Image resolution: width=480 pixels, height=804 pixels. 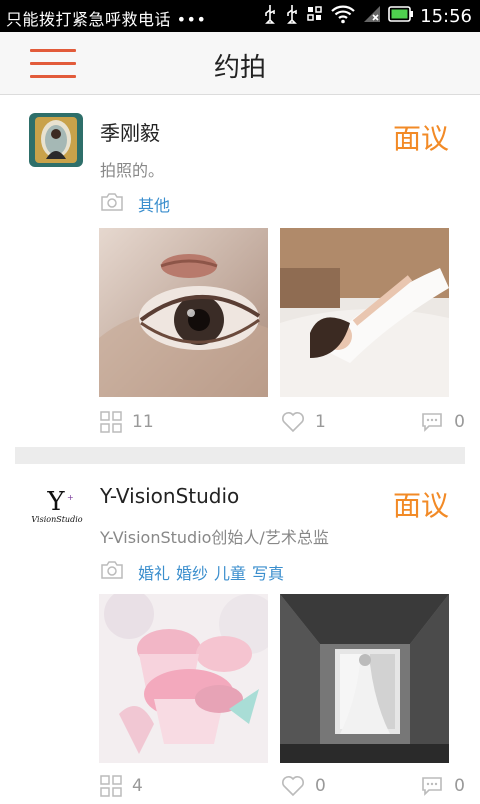 I want to click on battery-icon, so click(x=401, y=16).